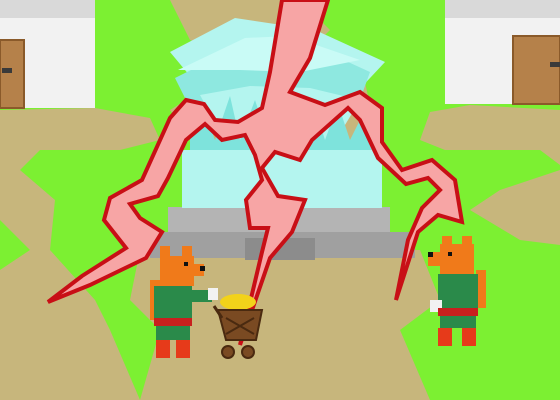 The image size is (560, 400). What do you see at coordinates (238, 302) in the screenshot?
I see `gold-pile` at bounding box center [238, 302].